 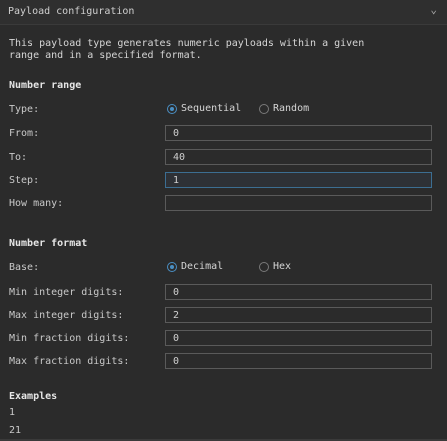 I want to click on decimal-label: Decimal, so click(x=202, y=266).